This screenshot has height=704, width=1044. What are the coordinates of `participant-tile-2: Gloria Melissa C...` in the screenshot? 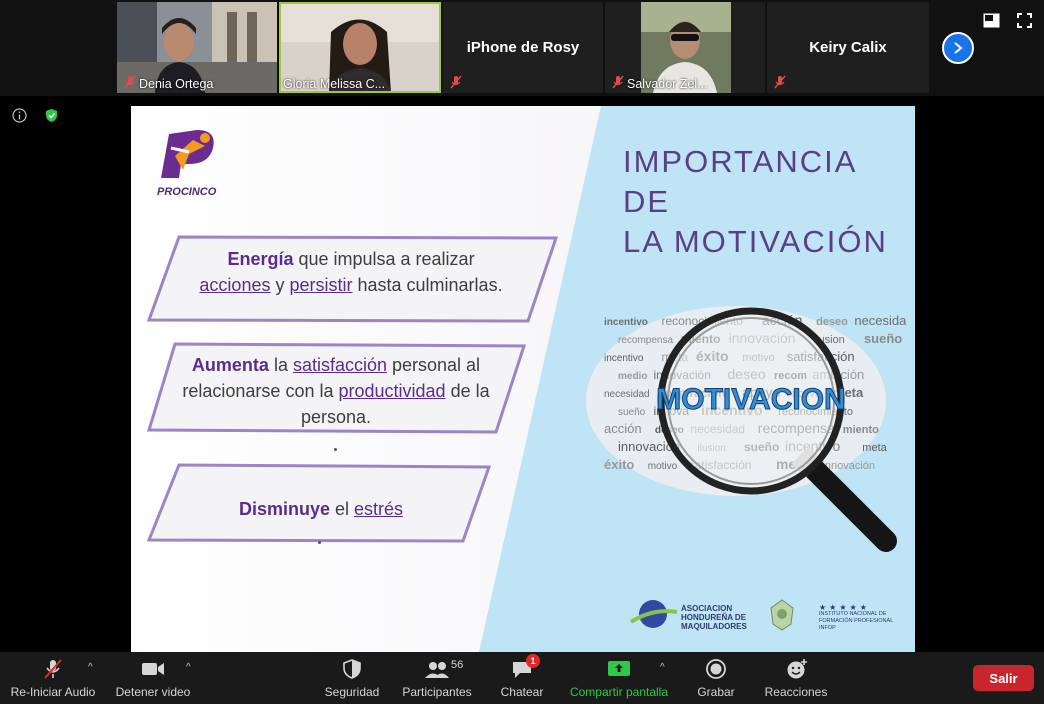 It's located at (360, 47).